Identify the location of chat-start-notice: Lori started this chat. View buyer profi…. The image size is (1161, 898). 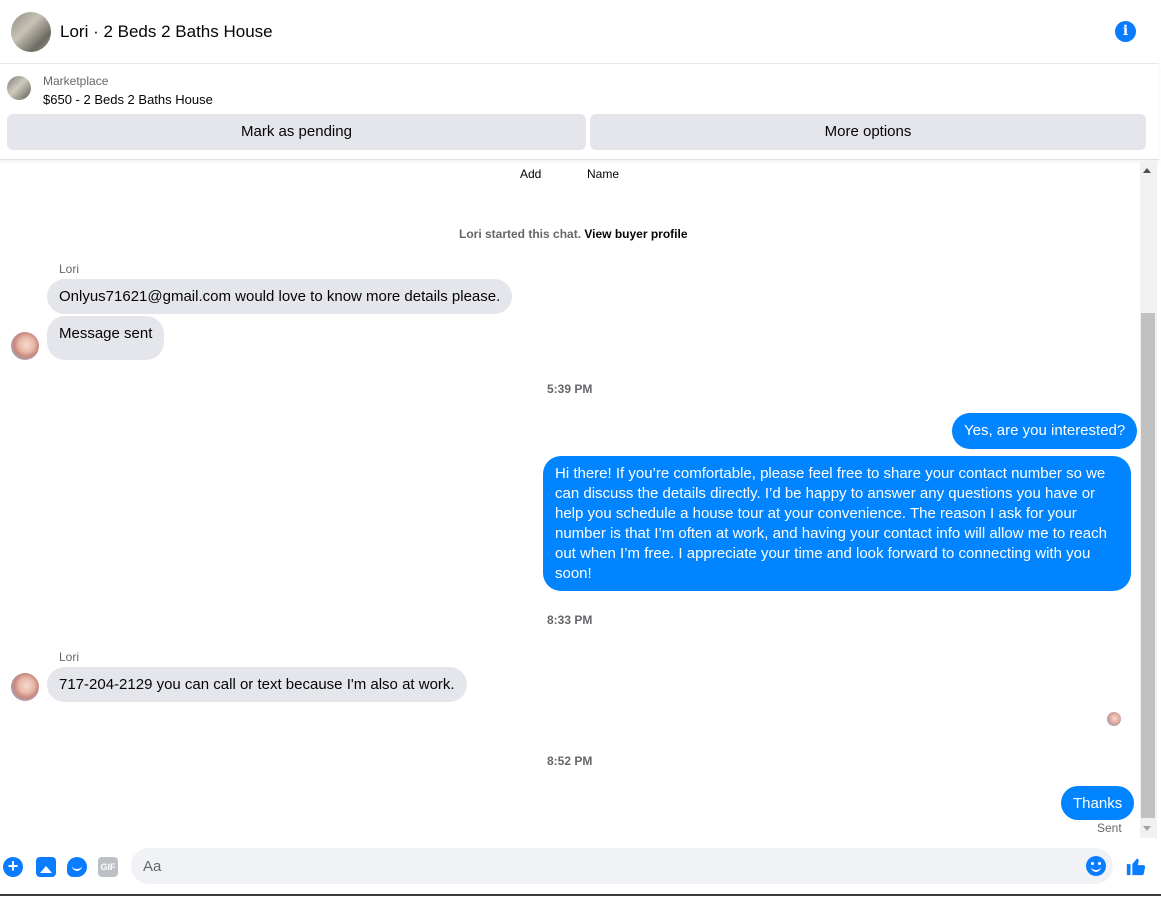
(573, 234).